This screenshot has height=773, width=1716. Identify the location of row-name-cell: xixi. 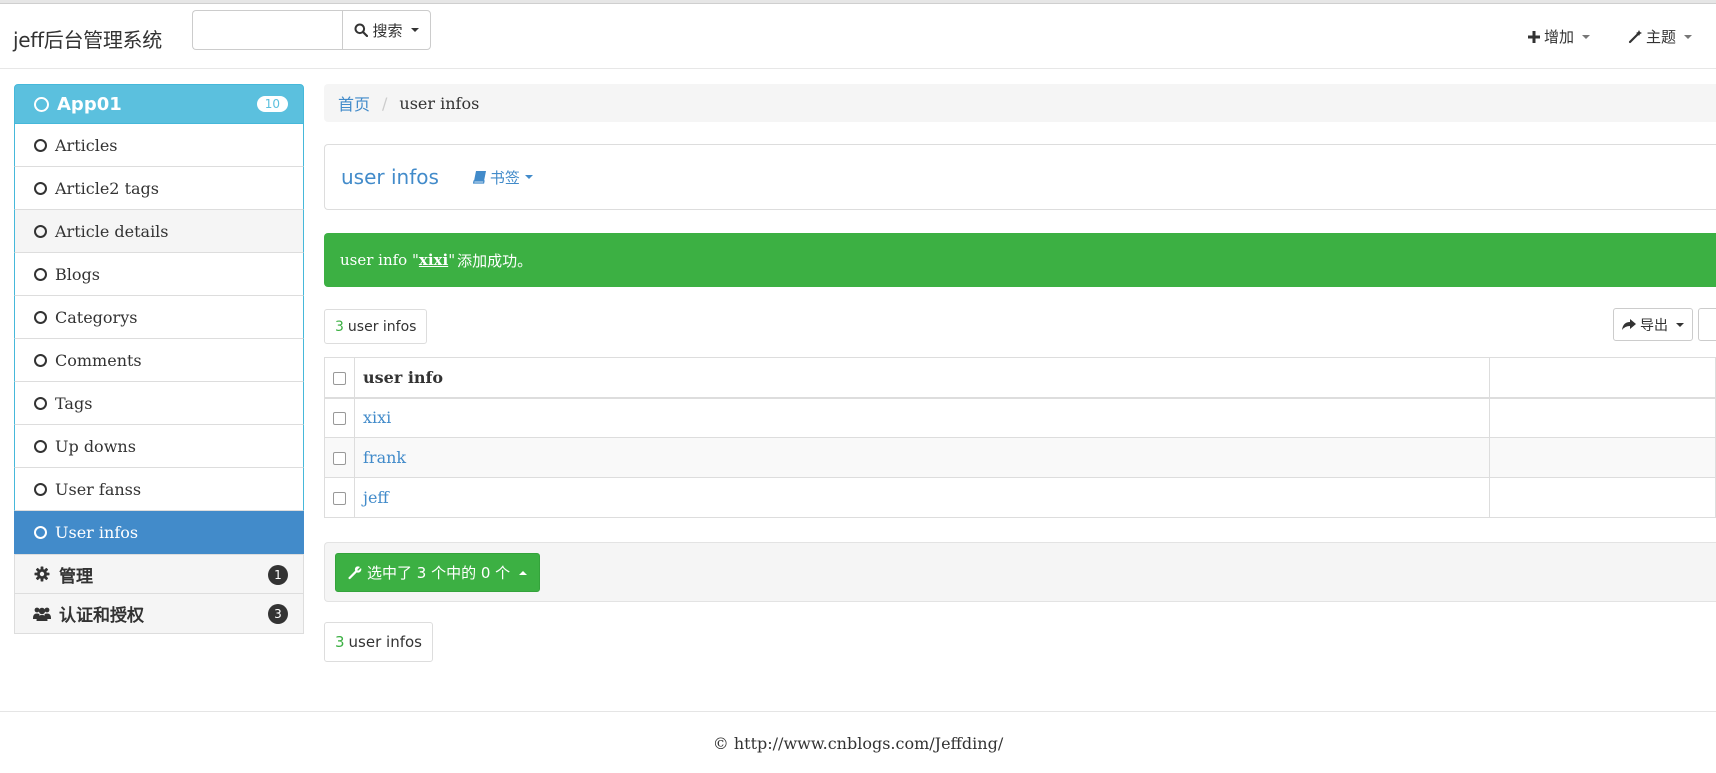
(922, 417).